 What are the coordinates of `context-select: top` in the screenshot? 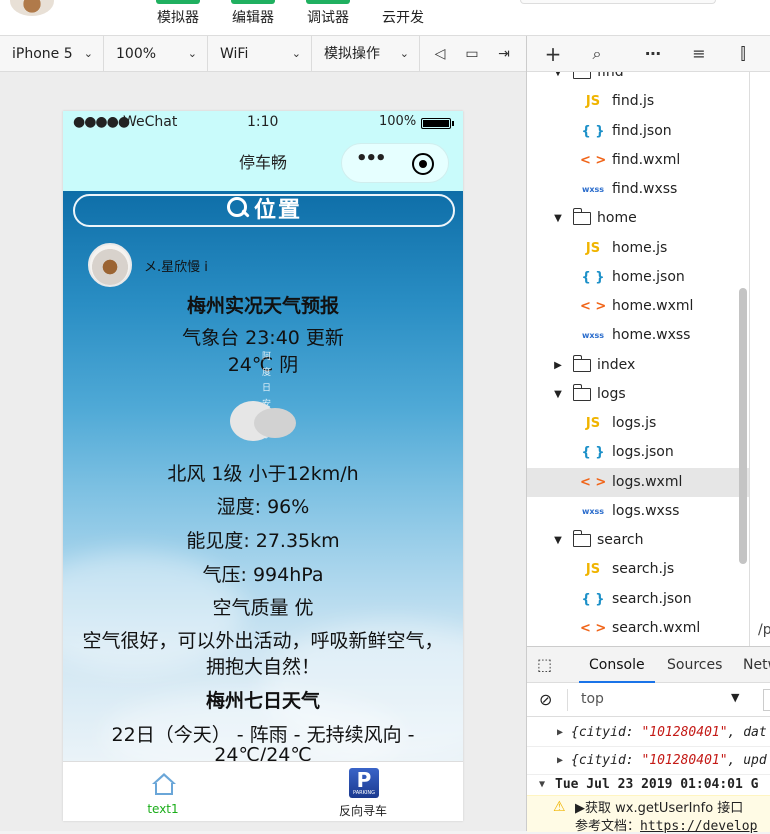 It's located at (592, 699).